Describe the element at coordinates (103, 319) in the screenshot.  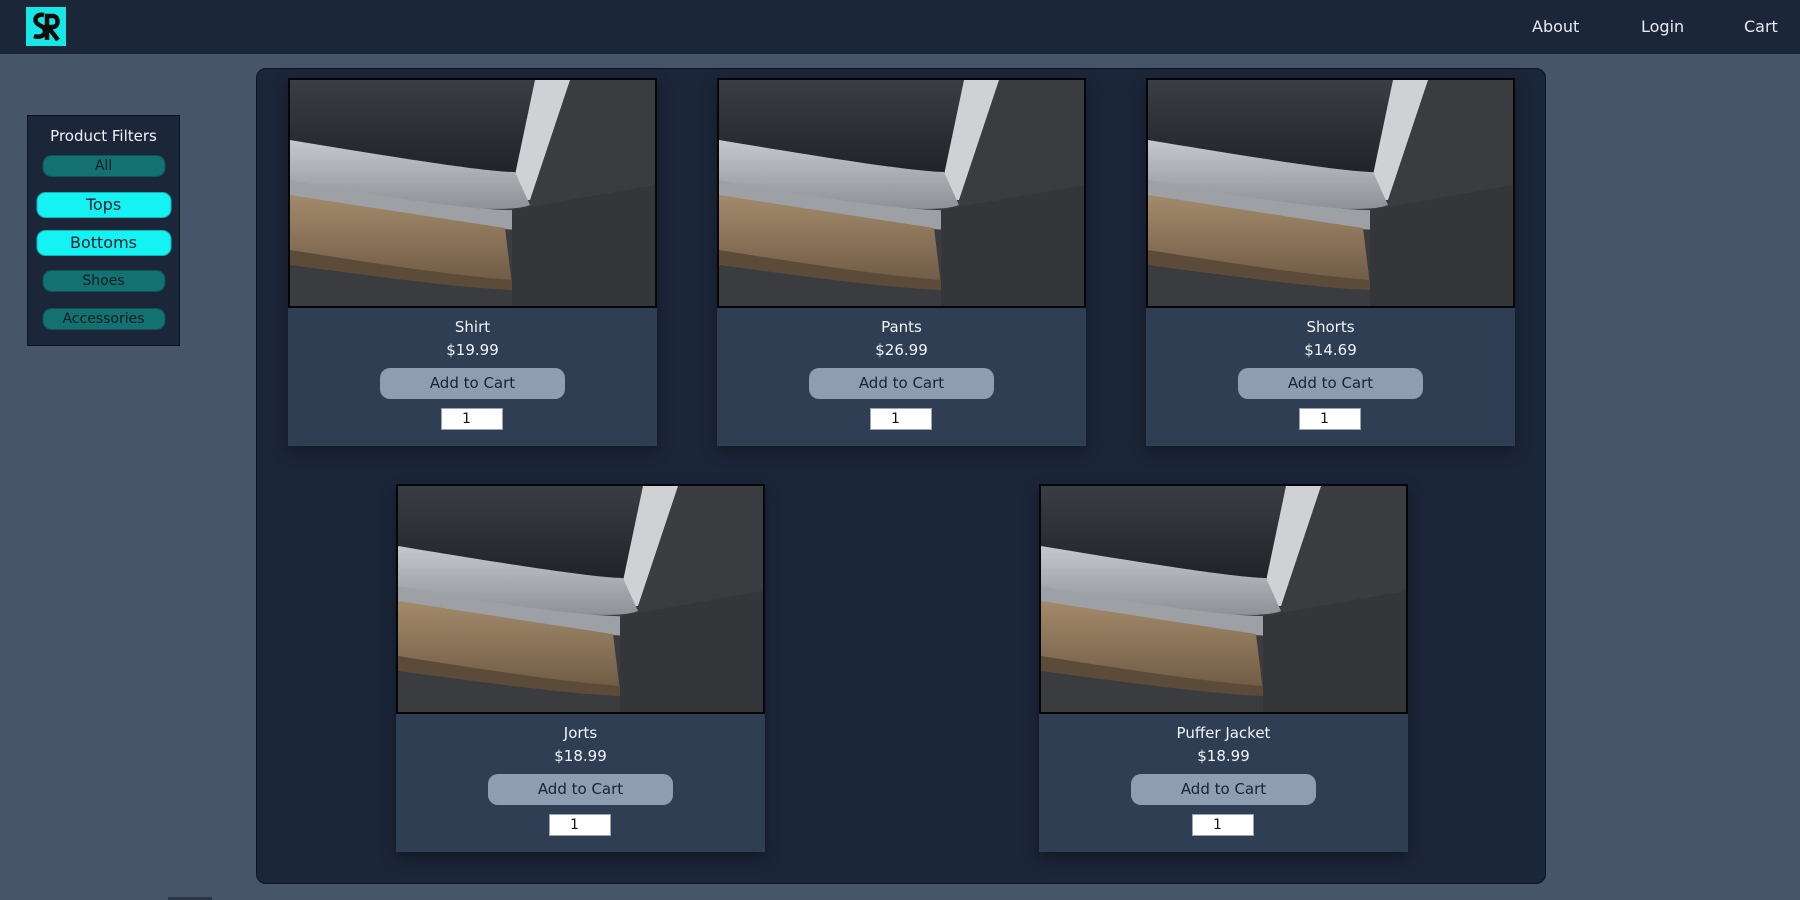
I see `filter-accessories-button: Accessories` at that location.